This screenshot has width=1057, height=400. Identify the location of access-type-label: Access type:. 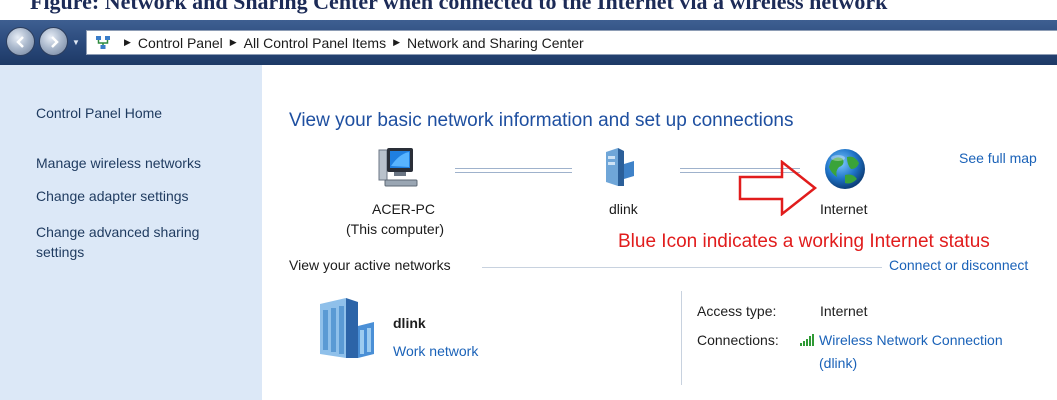
(737, 311).